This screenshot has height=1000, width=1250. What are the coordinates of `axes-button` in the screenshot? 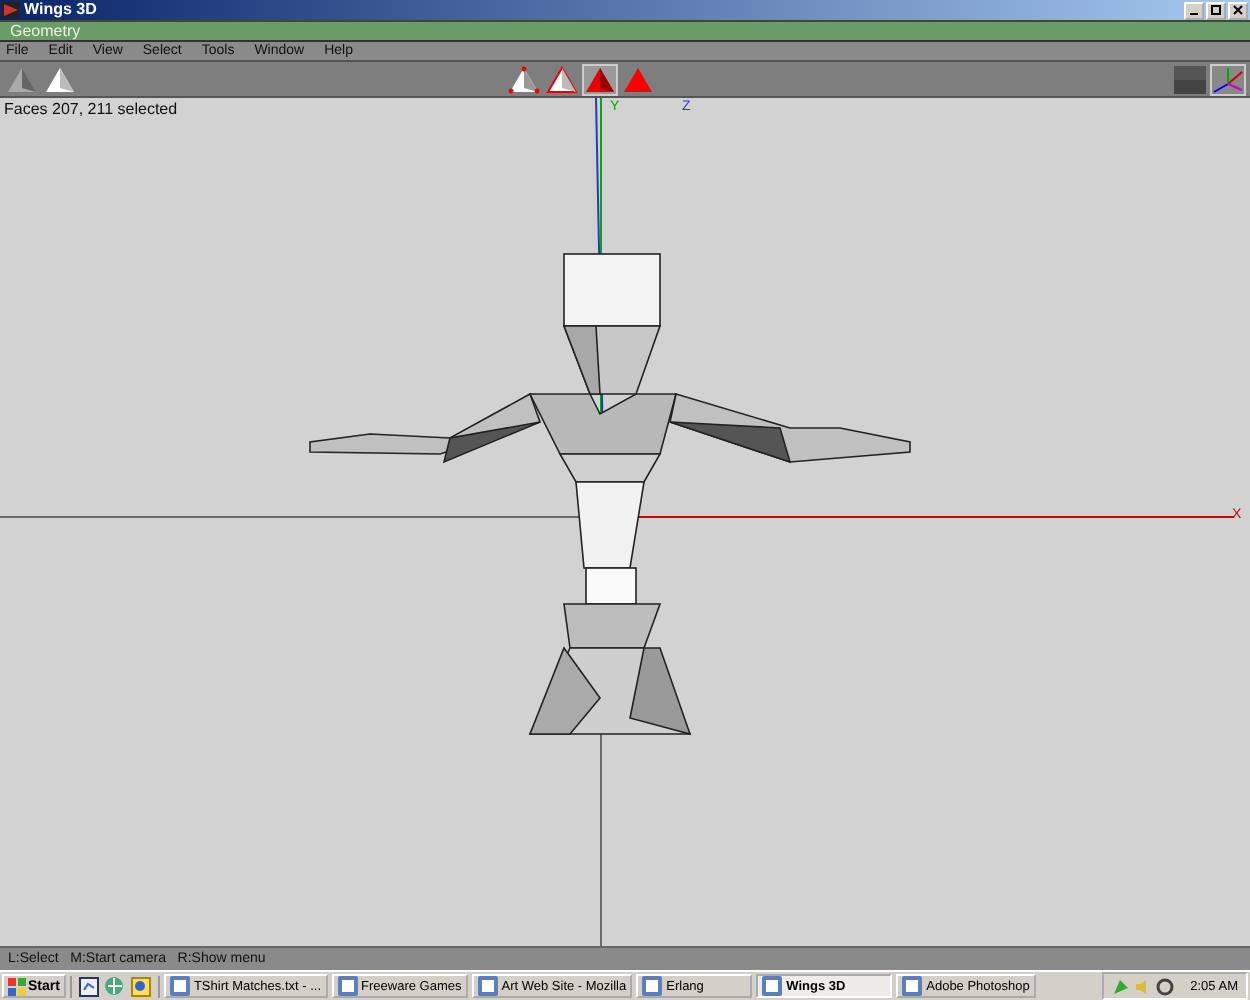 It's located at (1228, 79).